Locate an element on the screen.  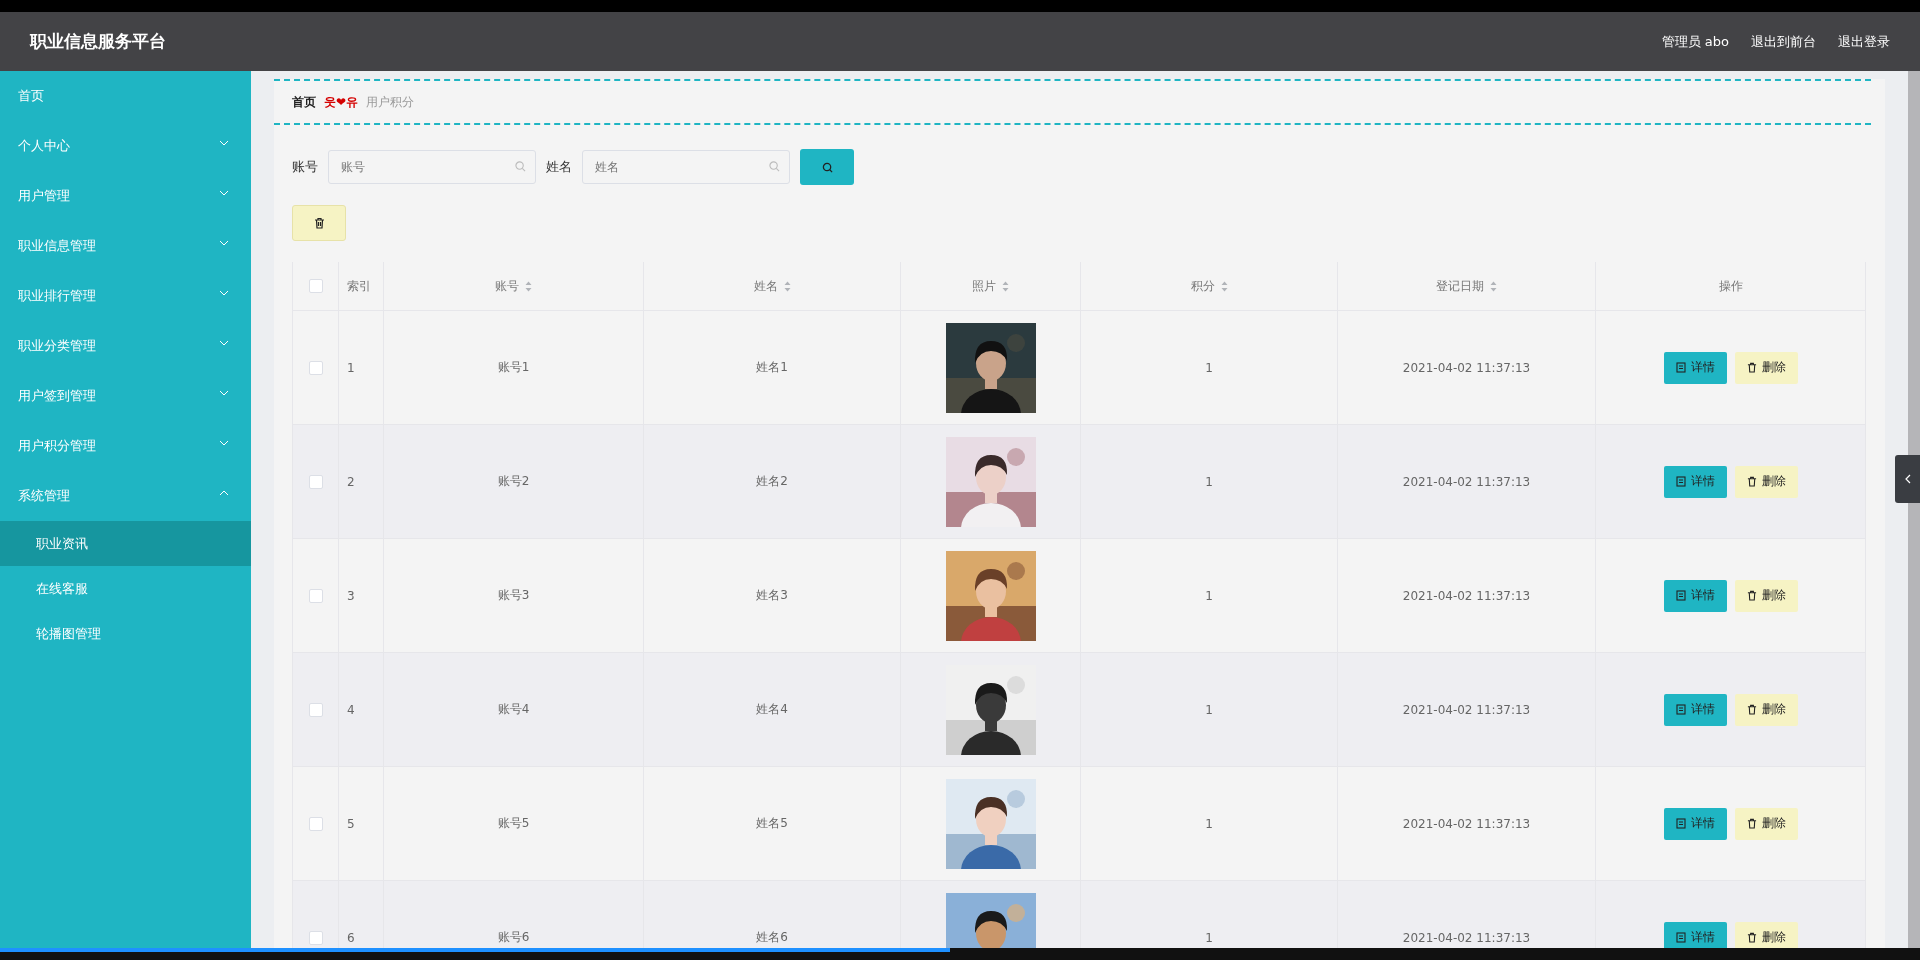
scrollbar is located at coordinates (1914, 509).